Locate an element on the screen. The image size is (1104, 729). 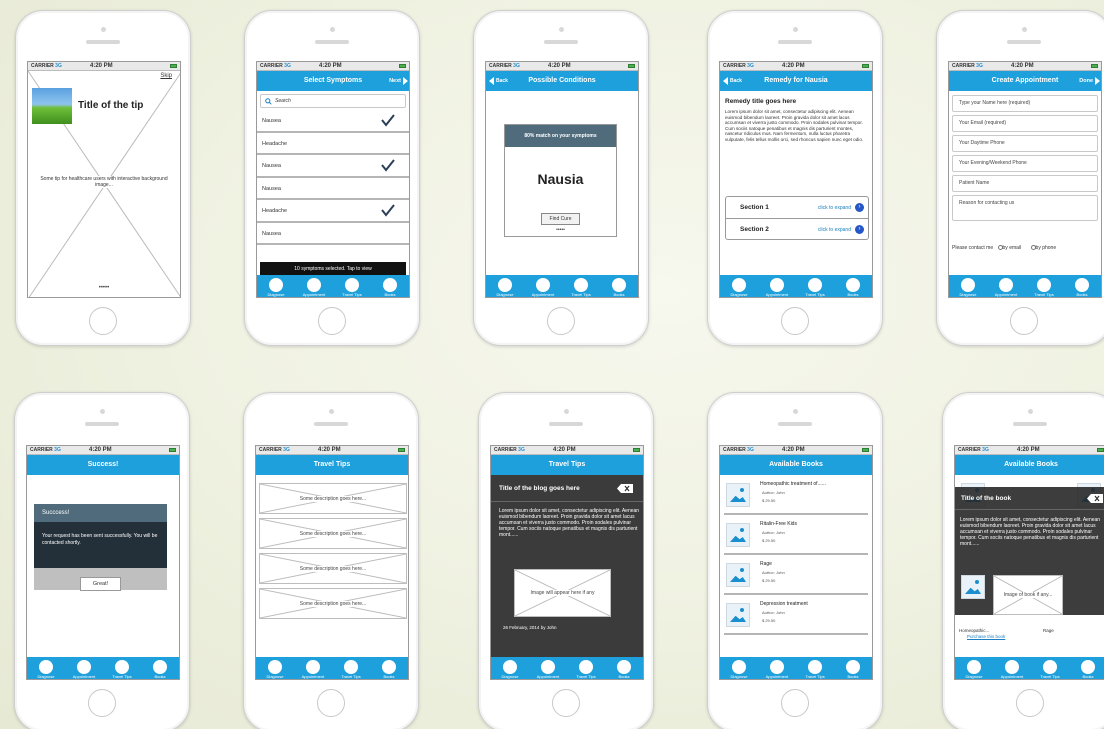
section-row: Section 1 click to expand › is located at coordinates (797, 208).